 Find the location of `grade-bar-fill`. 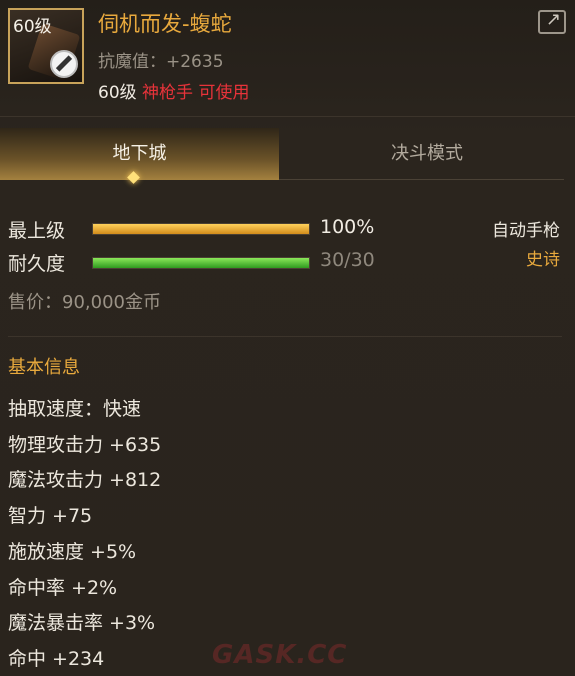

grade-bar-fill is located at coordinates (201, 229).